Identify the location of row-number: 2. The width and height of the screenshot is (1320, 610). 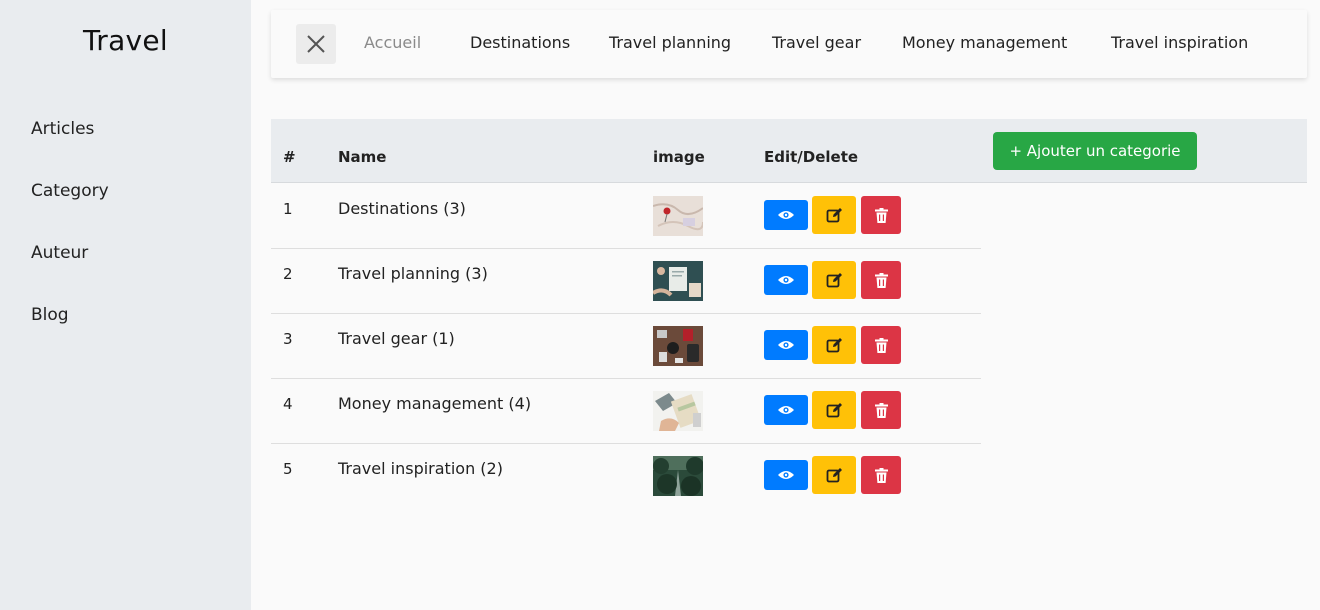
(288, 274).